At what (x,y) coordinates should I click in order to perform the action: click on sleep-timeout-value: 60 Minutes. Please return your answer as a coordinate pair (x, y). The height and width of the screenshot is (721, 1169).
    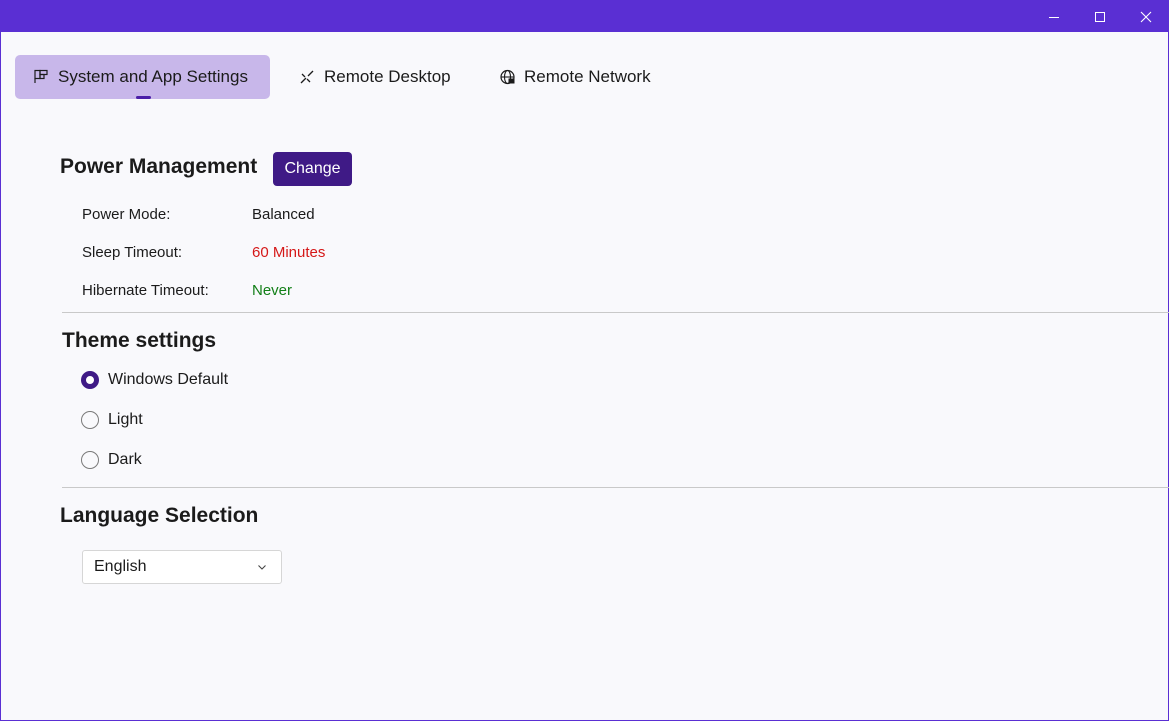
    Looking at the image, I should click on (289, 252).